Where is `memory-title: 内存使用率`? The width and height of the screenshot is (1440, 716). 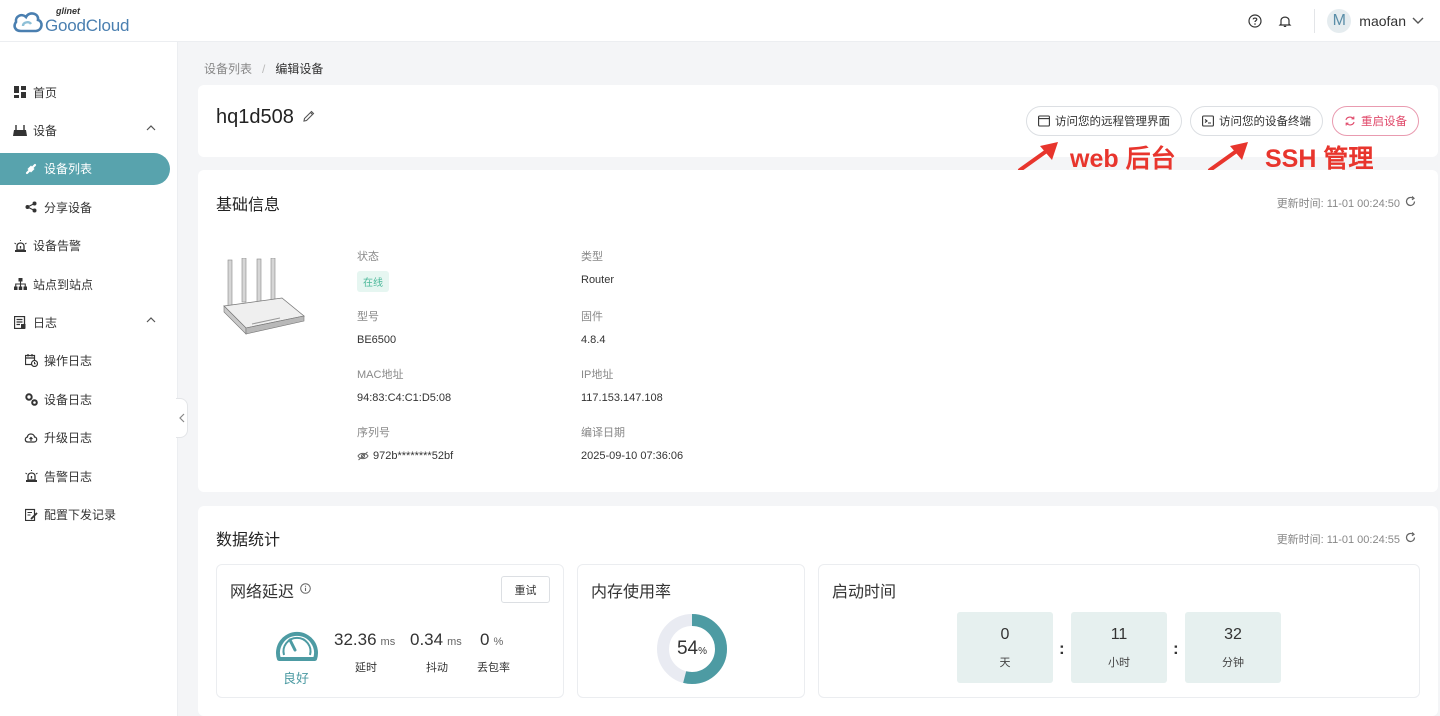 memory-title: 内存使用率 is located at coordinates (631, 592).